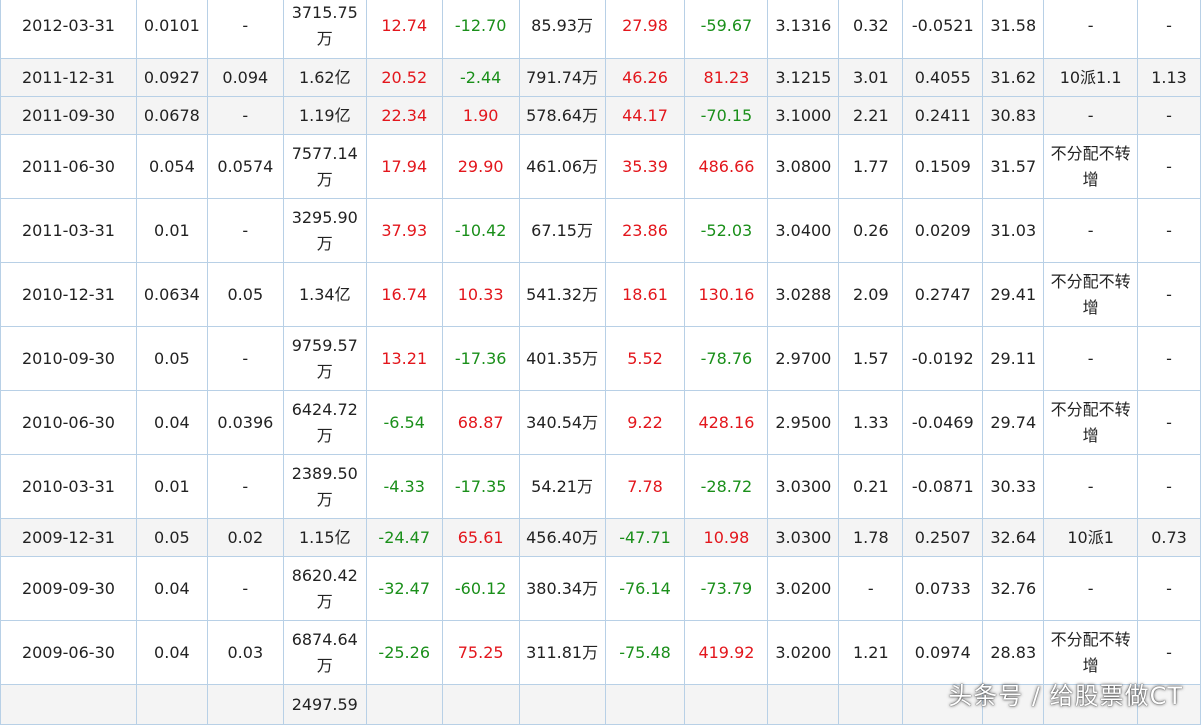 This screenshot has height=725, width=1201. What do you see at coordinates (480, 230) in the screenshot?
I see `table-cell: -10.42` at bounding box center [480, 230].